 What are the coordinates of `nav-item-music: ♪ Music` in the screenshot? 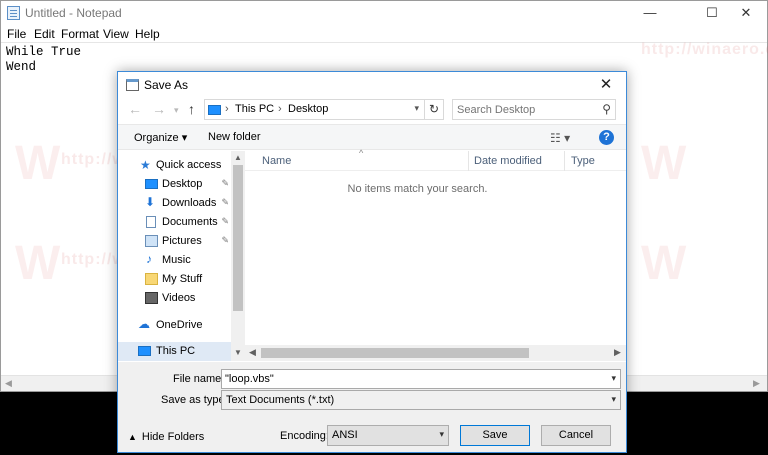 It's located at (174, 260).